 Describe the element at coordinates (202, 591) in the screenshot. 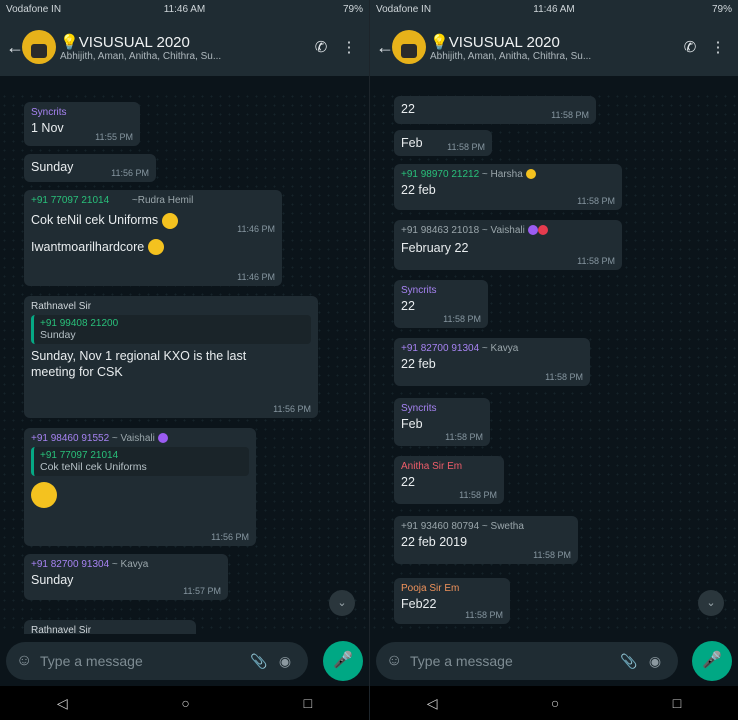

I see `message-time: 11:57 PM` at that location.